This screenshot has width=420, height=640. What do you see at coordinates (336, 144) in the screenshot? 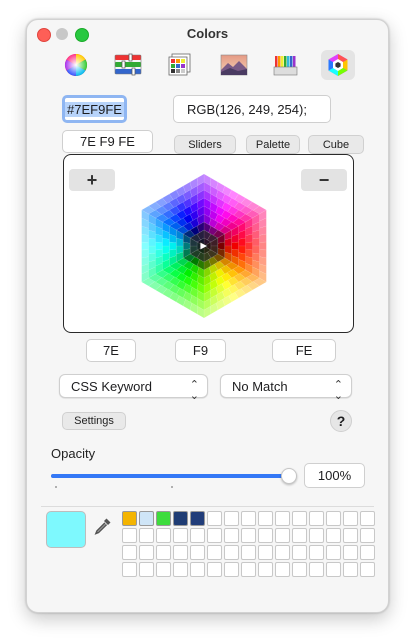
I see `cube-button: Cube` at bounding box center [336, 144].